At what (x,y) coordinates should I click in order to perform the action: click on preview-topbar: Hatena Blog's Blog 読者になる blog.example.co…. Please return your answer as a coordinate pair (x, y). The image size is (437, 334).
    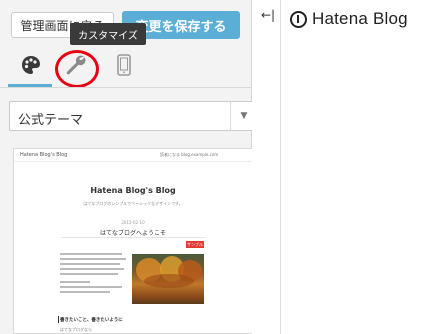
    Looking at the image, I should click on (133, 155).